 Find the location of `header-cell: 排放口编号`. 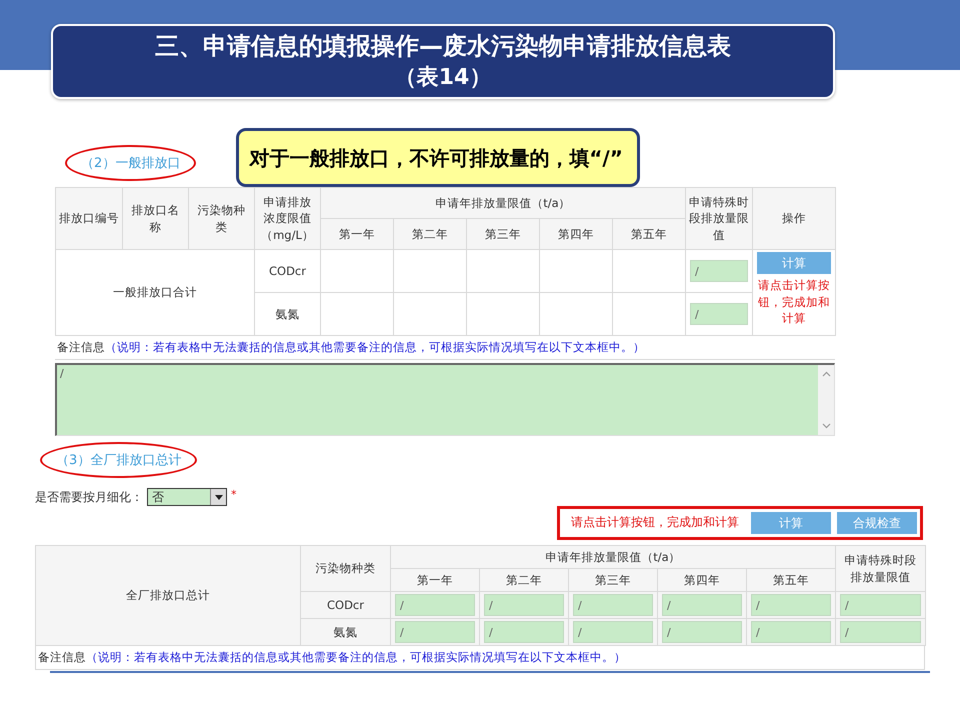

header-cell: 排放口编号 is located at coordinates (89, 219).